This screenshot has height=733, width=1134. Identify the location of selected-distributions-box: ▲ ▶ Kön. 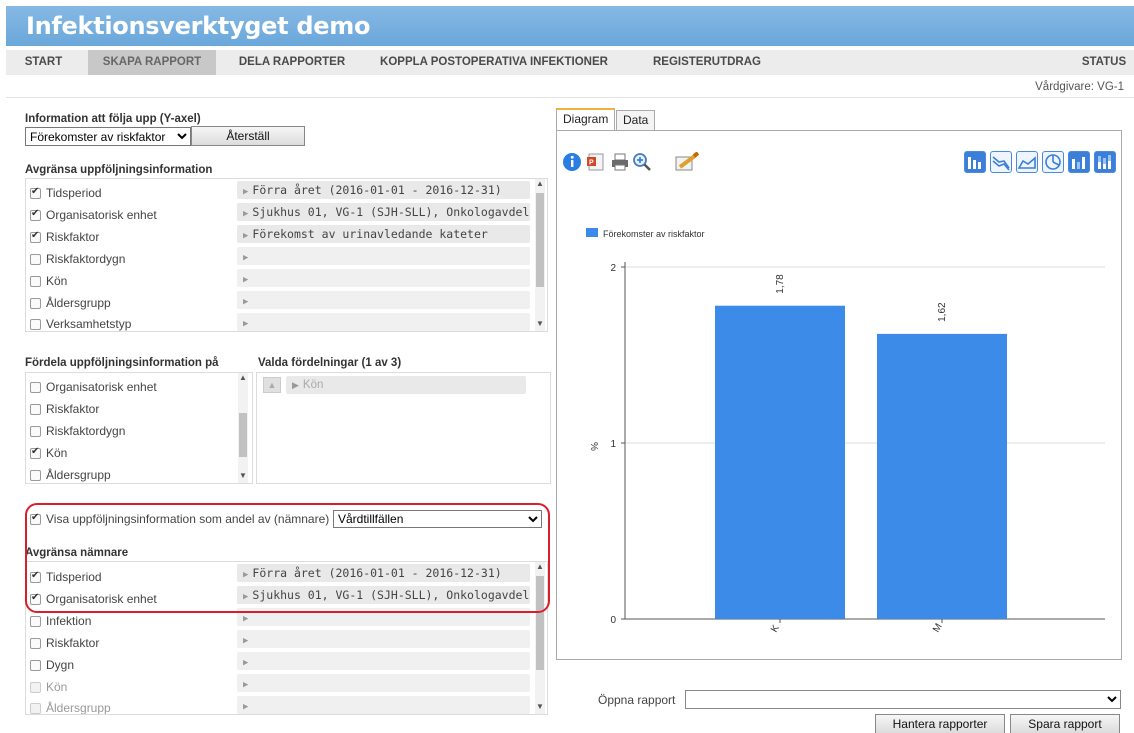
(403, 428).